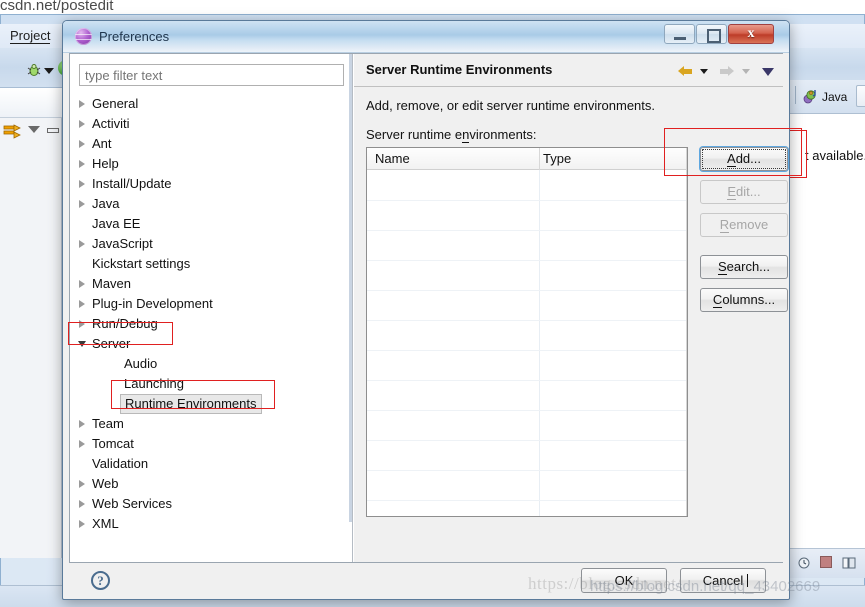 This screenshot has height=607, width=865. What do you see at coordinates (350, 288) in the screenshot?
I see `tree-scrollbar` at bounding box center [350, 288].